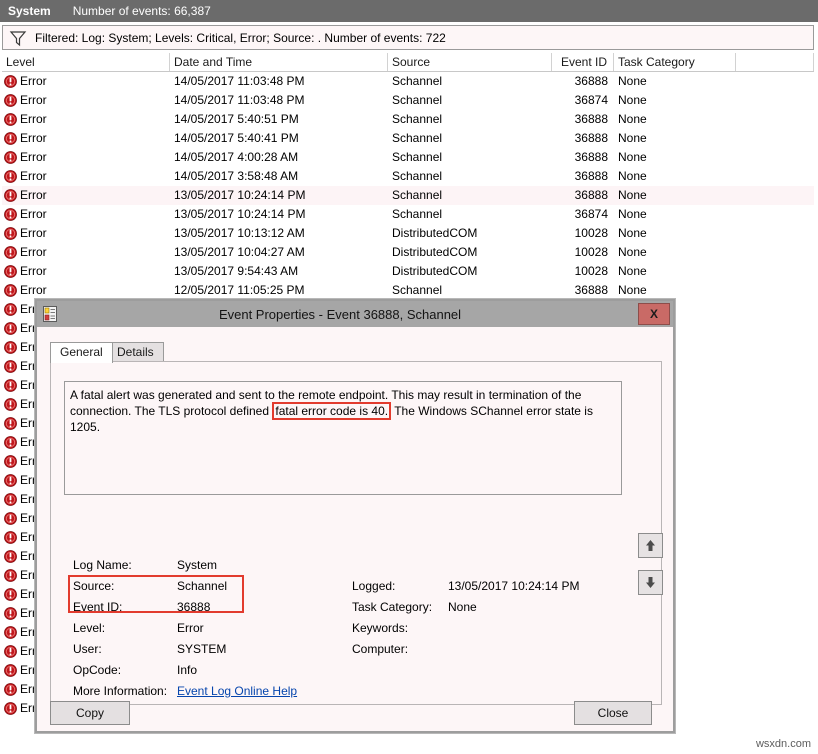 The image size is (818, 754). What do you see at coordinates (81, 352) in the screenshot?
I see `tab-general: General` at bounding box center [81, 352].